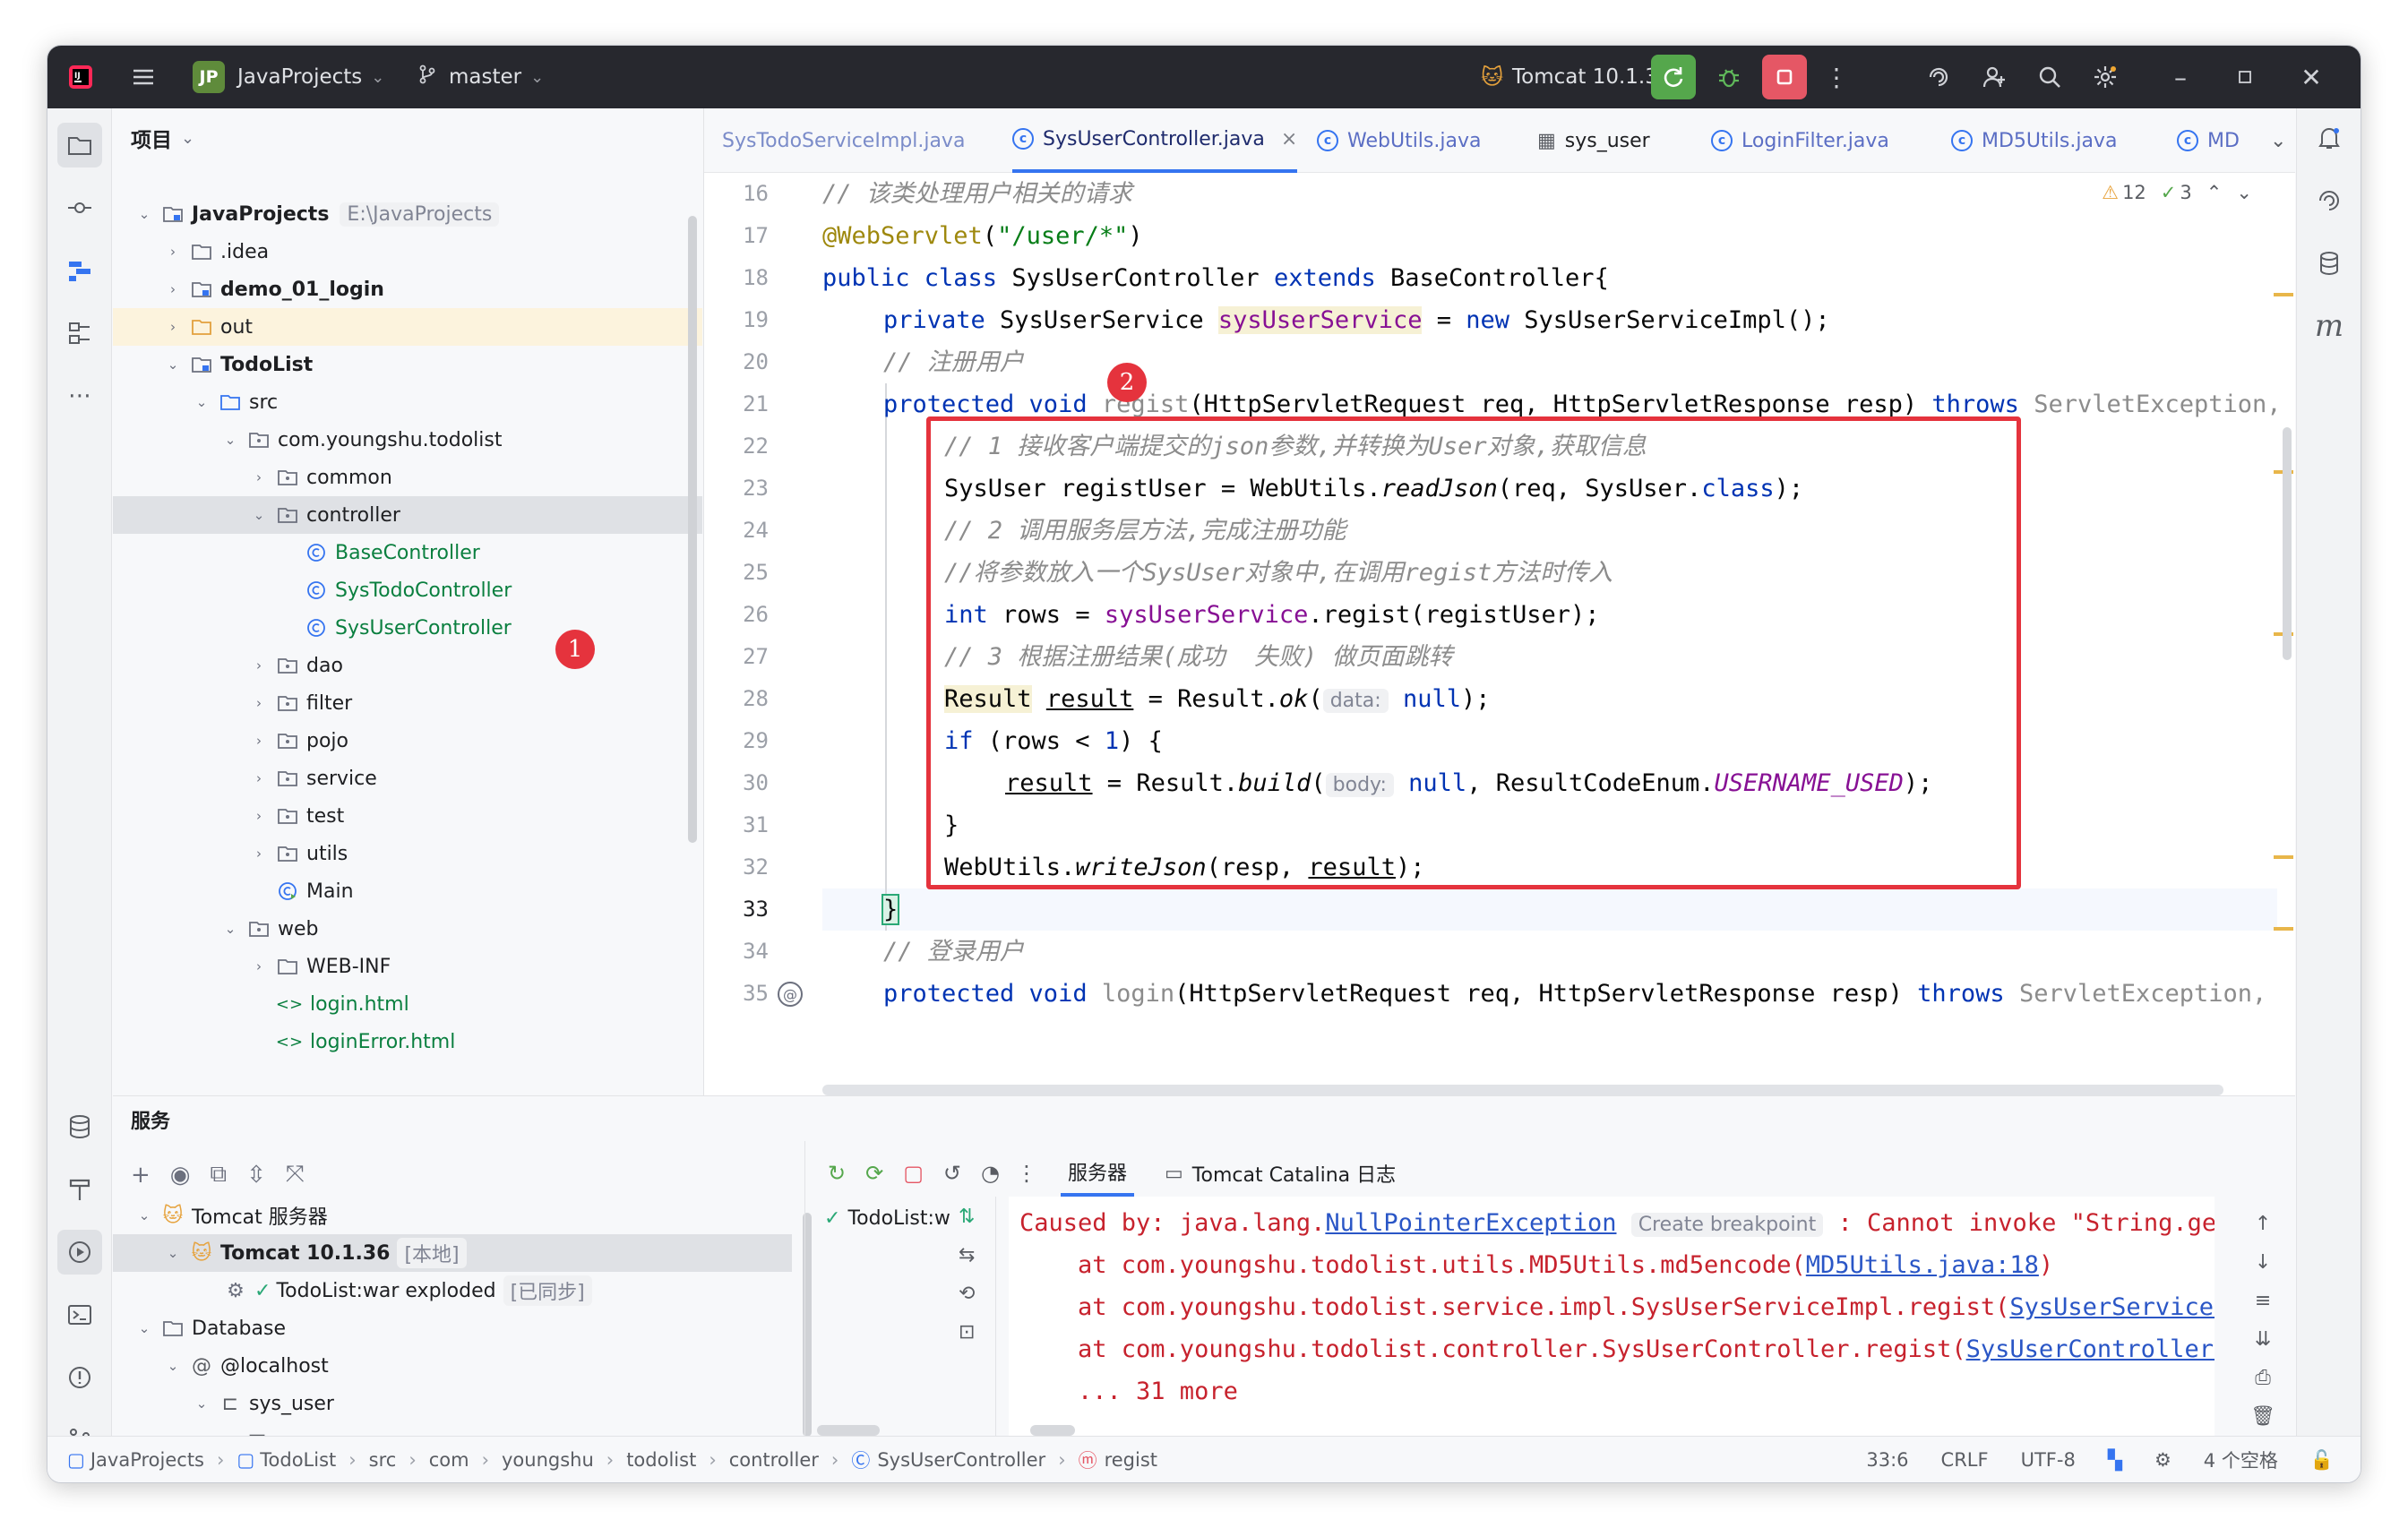 This screenshot has width=2408, height=1528. What do you see at coordinates (1522, 1090) in the screenshot?
I see `editor-horizontal-scrollbar` at bounding box center [1522, 1090].